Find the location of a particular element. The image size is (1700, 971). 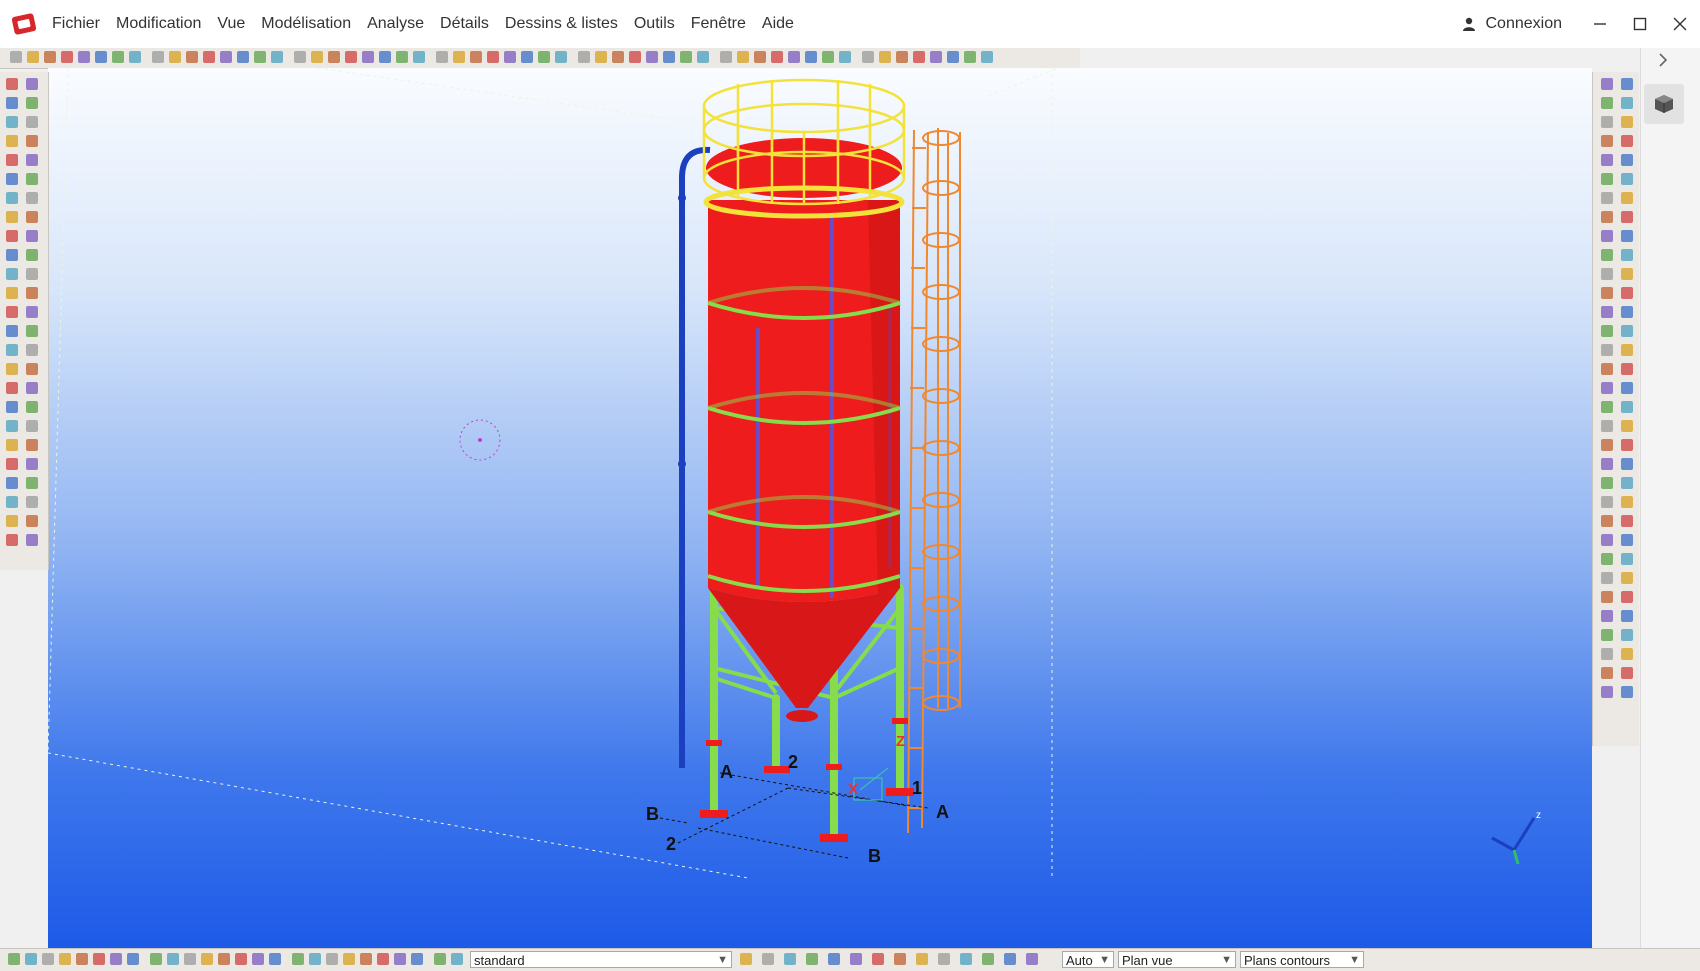

chevron-right-icon is located at coordinates (1663, 60).